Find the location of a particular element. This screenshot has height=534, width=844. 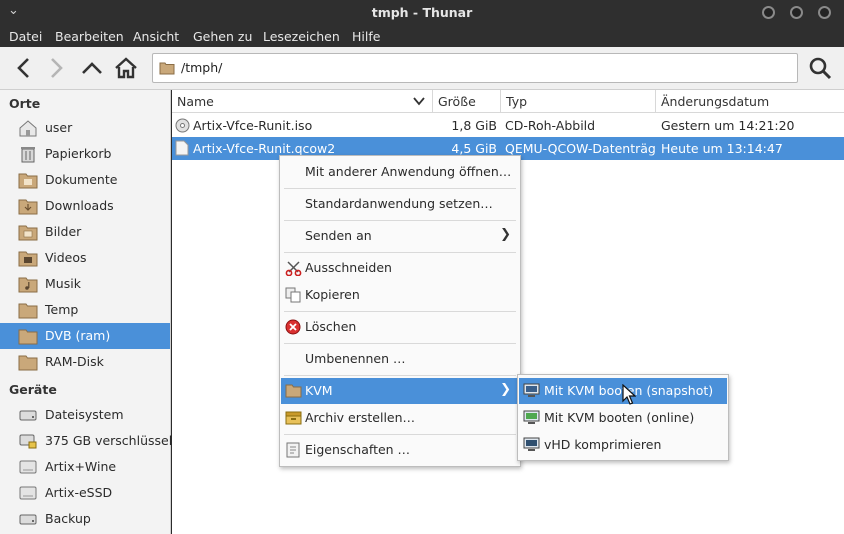

minimize-button is located at coordinates (768, 12).